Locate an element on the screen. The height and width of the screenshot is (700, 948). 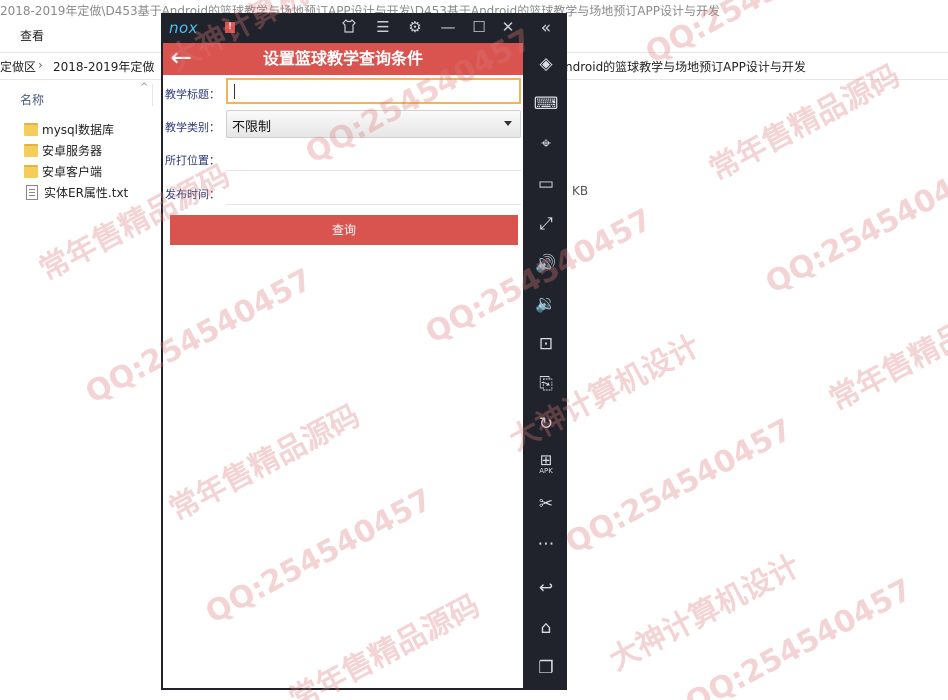
time-input is located at coordinates (373, 192).